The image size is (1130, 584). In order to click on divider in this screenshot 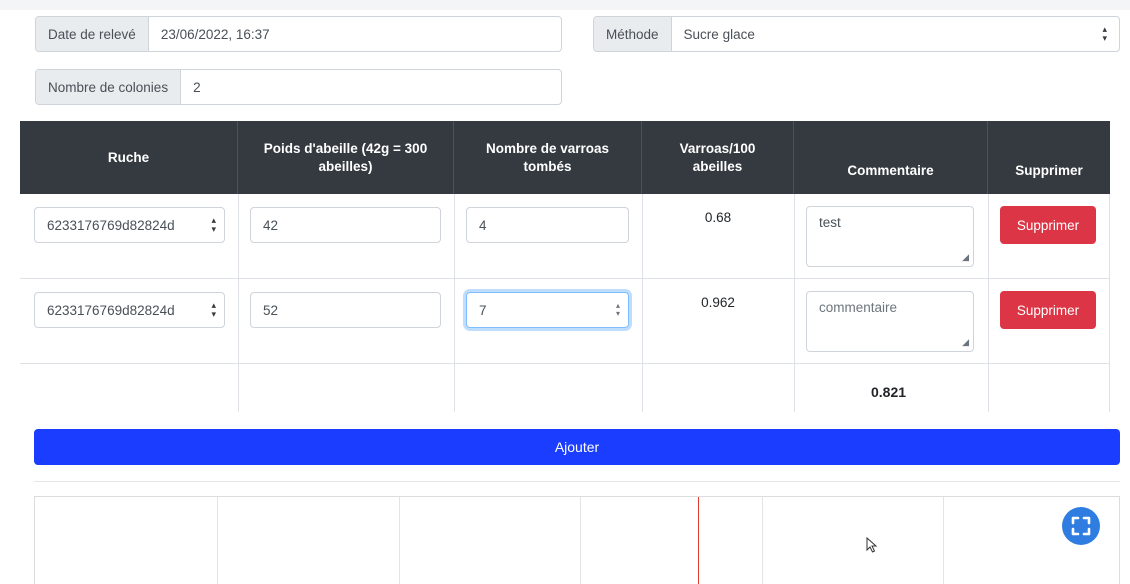, I will do `click(577, 481)`.